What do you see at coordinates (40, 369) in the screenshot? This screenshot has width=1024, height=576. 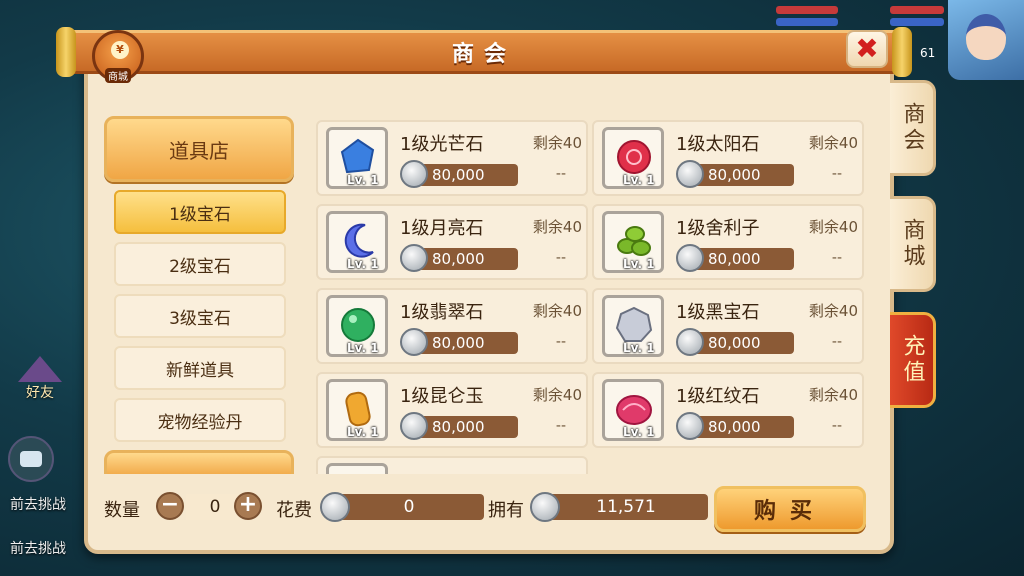 I see `friend-icon` at bounding box center [40, 369].